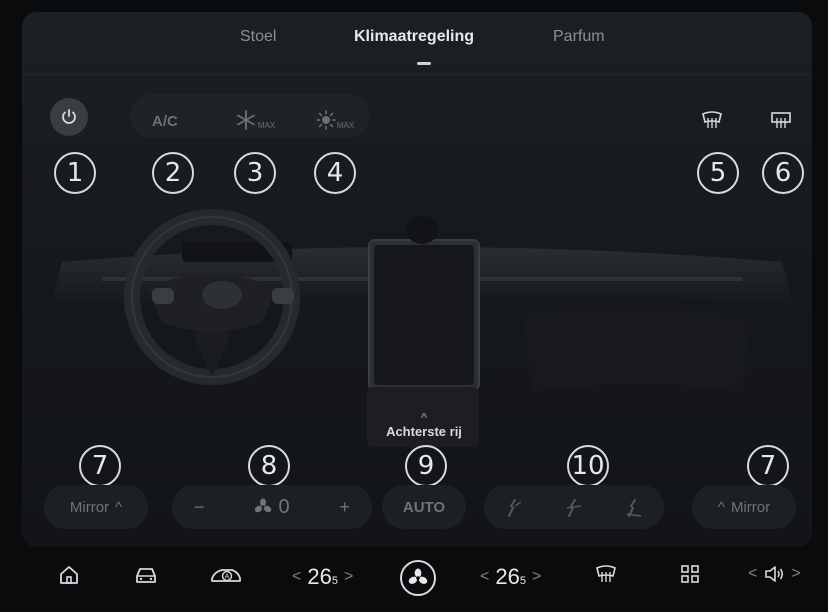  What do you see at coordinates (296, 577) in the screenshot?
I see `driver-temp-down: <` at bounding box center [296, 577].